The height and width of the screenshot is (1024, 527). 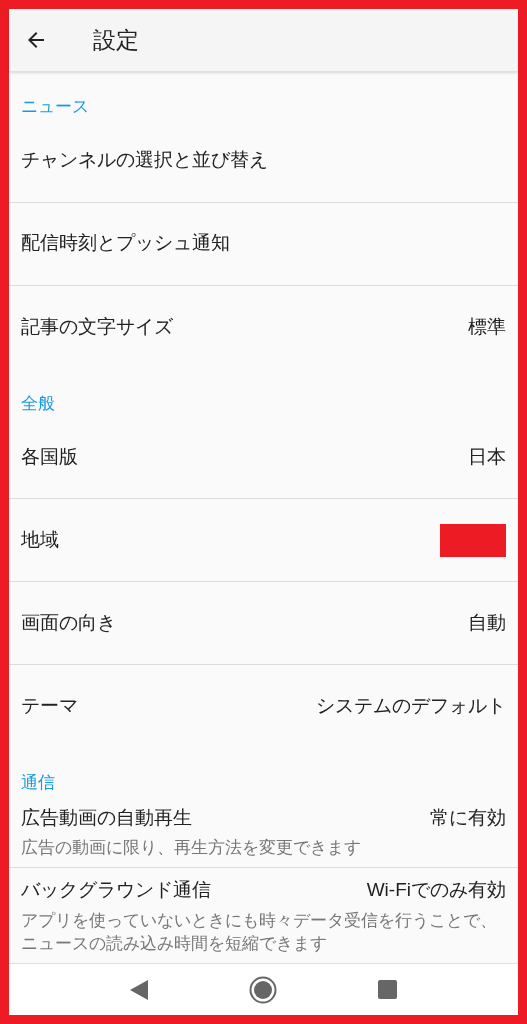 I want to click on setting-label: 配信時刻とプッシュ通知, so click(x=125, y=243).